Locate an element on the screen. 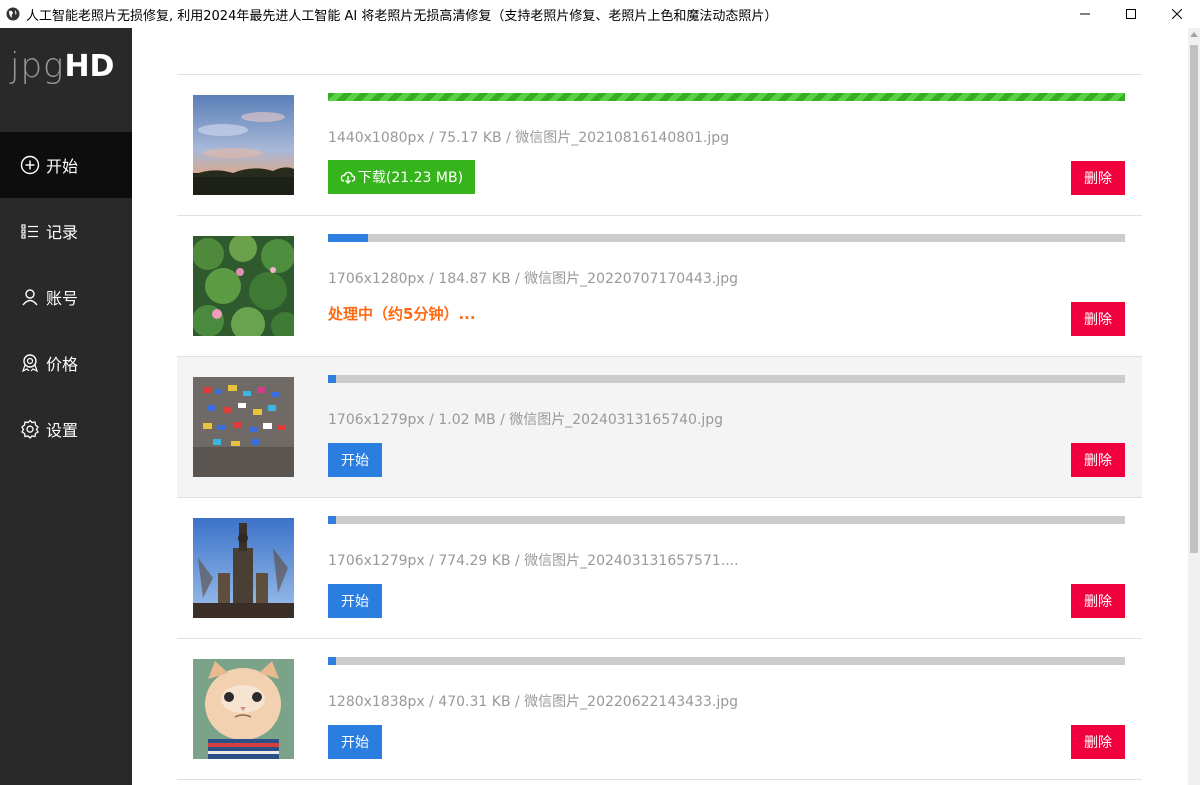 The width and height of the screenshot is (1200, 785). download-button: 下载(21.23 MB) is located at coordinates (401, 177).